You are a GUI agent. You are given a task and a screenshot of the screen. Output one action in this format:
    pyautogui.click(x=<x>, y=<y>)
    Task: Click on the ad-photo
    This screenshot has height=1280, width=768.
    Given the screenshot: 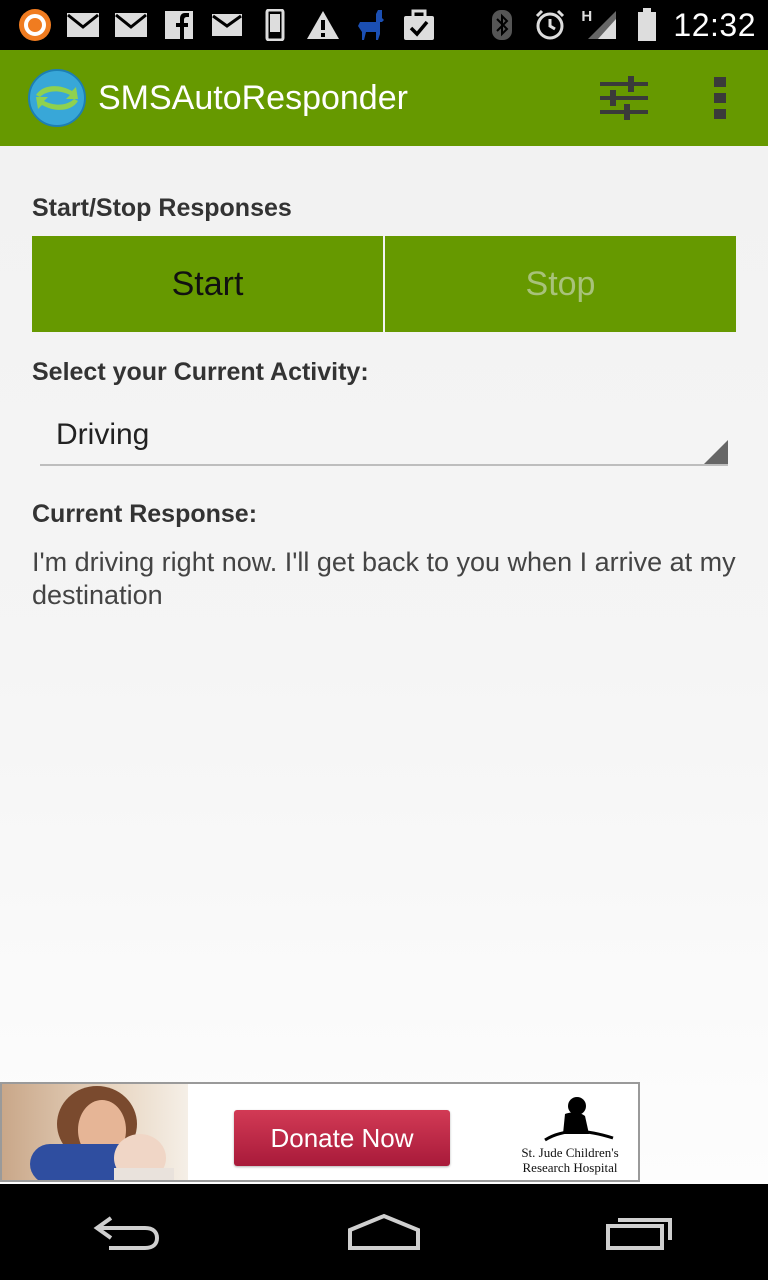 What is the action you would take?
    pyautogui.click(x=95, y=1132)
    